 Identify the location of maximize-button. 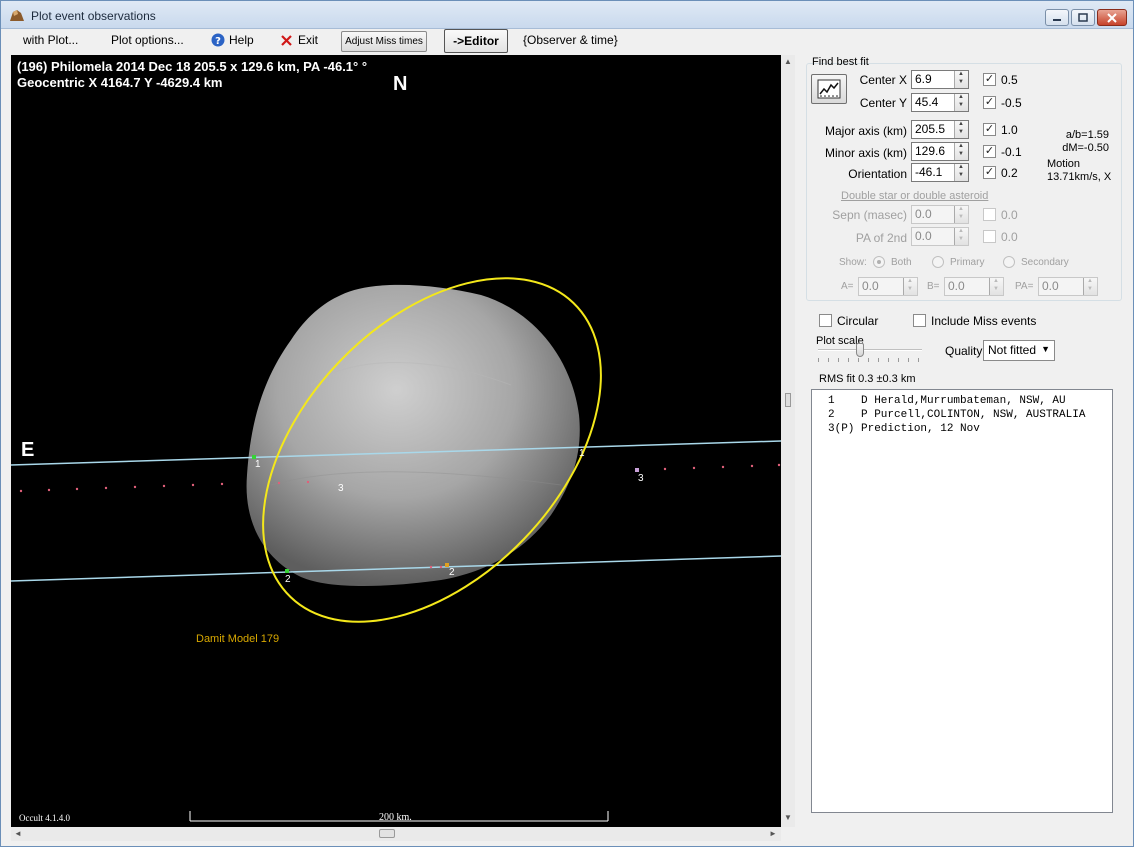
(1083, 17).